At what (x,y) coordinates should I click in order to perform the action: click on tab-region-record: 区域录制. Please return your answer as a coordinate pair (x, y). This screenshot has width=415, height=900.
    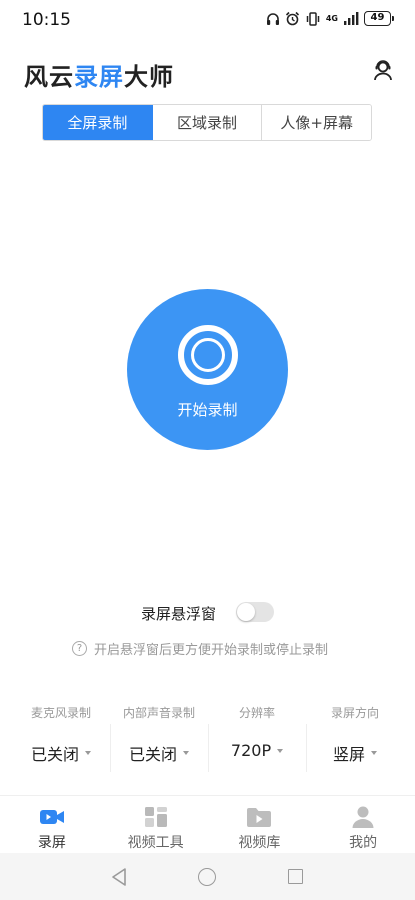
    Looking at the image, I should click on (207, 122).